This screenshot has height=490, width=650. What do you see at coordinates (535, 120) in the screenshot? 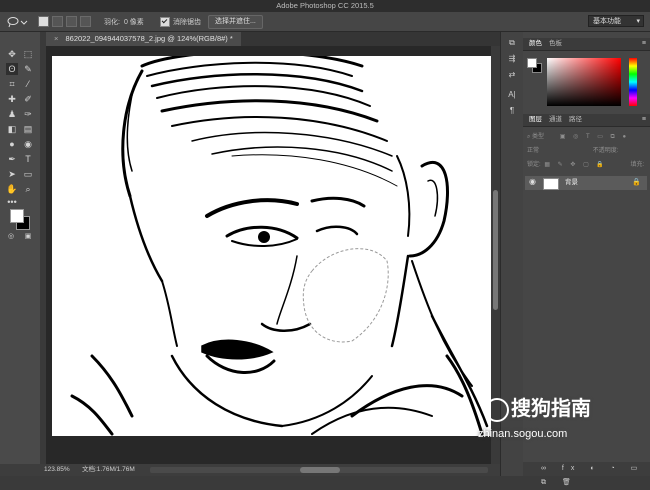
I see `tab-layers: 图层` at bounding box center [535, 120].